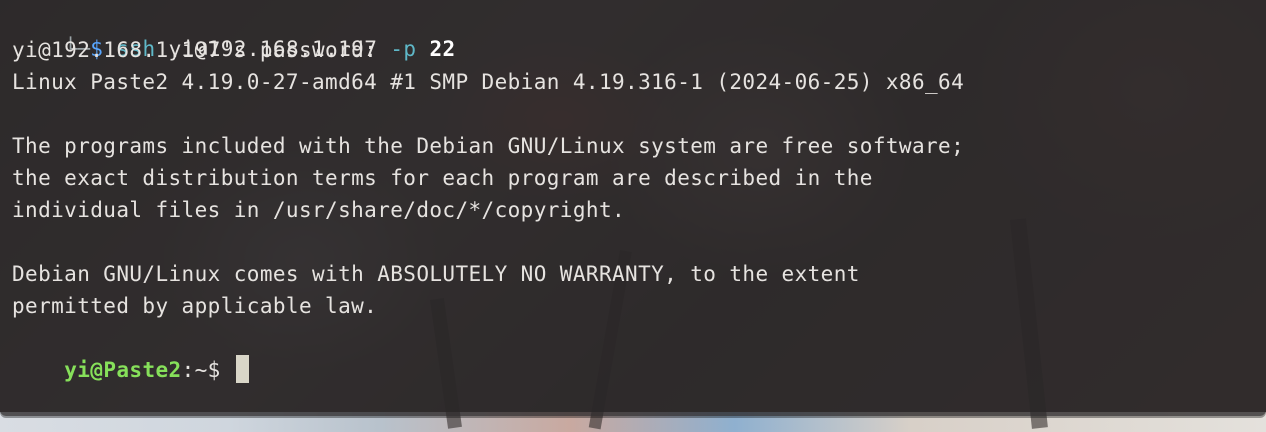 The width and height of the screenshot is (1266, 432). What do you see at coordinates (130, 352) in the screenshot?
I see `shell-prompt: yi@Paste2:~$` at bounding box center [130, 352].